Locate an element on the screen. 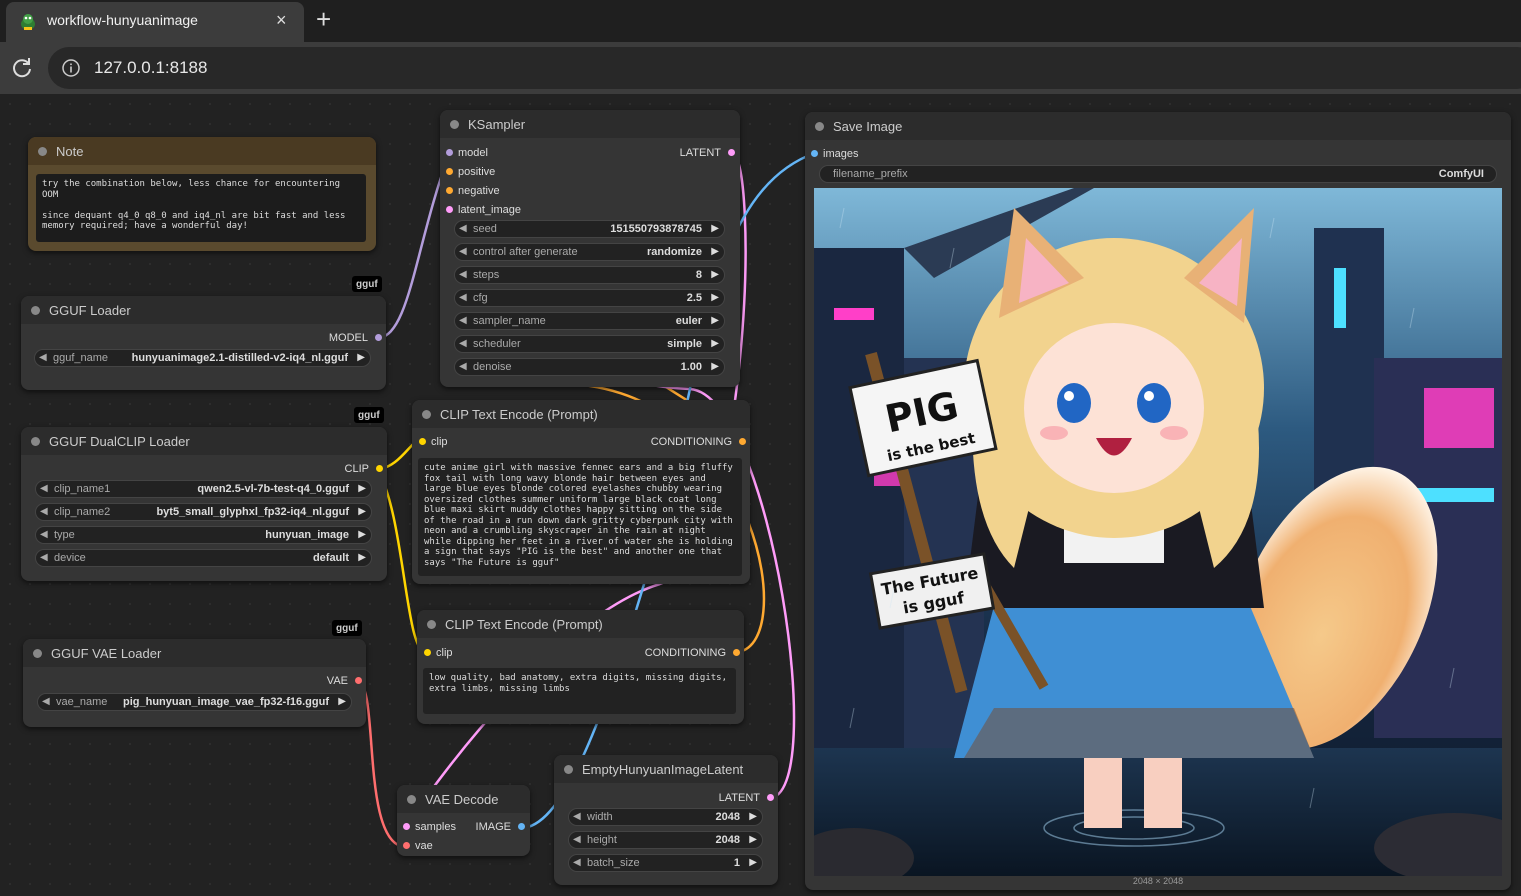 Image resolution: width=1521 pixels, height=896 pixels. device-combo: ◀ device default ▶ is located at coordinates (203, 558).